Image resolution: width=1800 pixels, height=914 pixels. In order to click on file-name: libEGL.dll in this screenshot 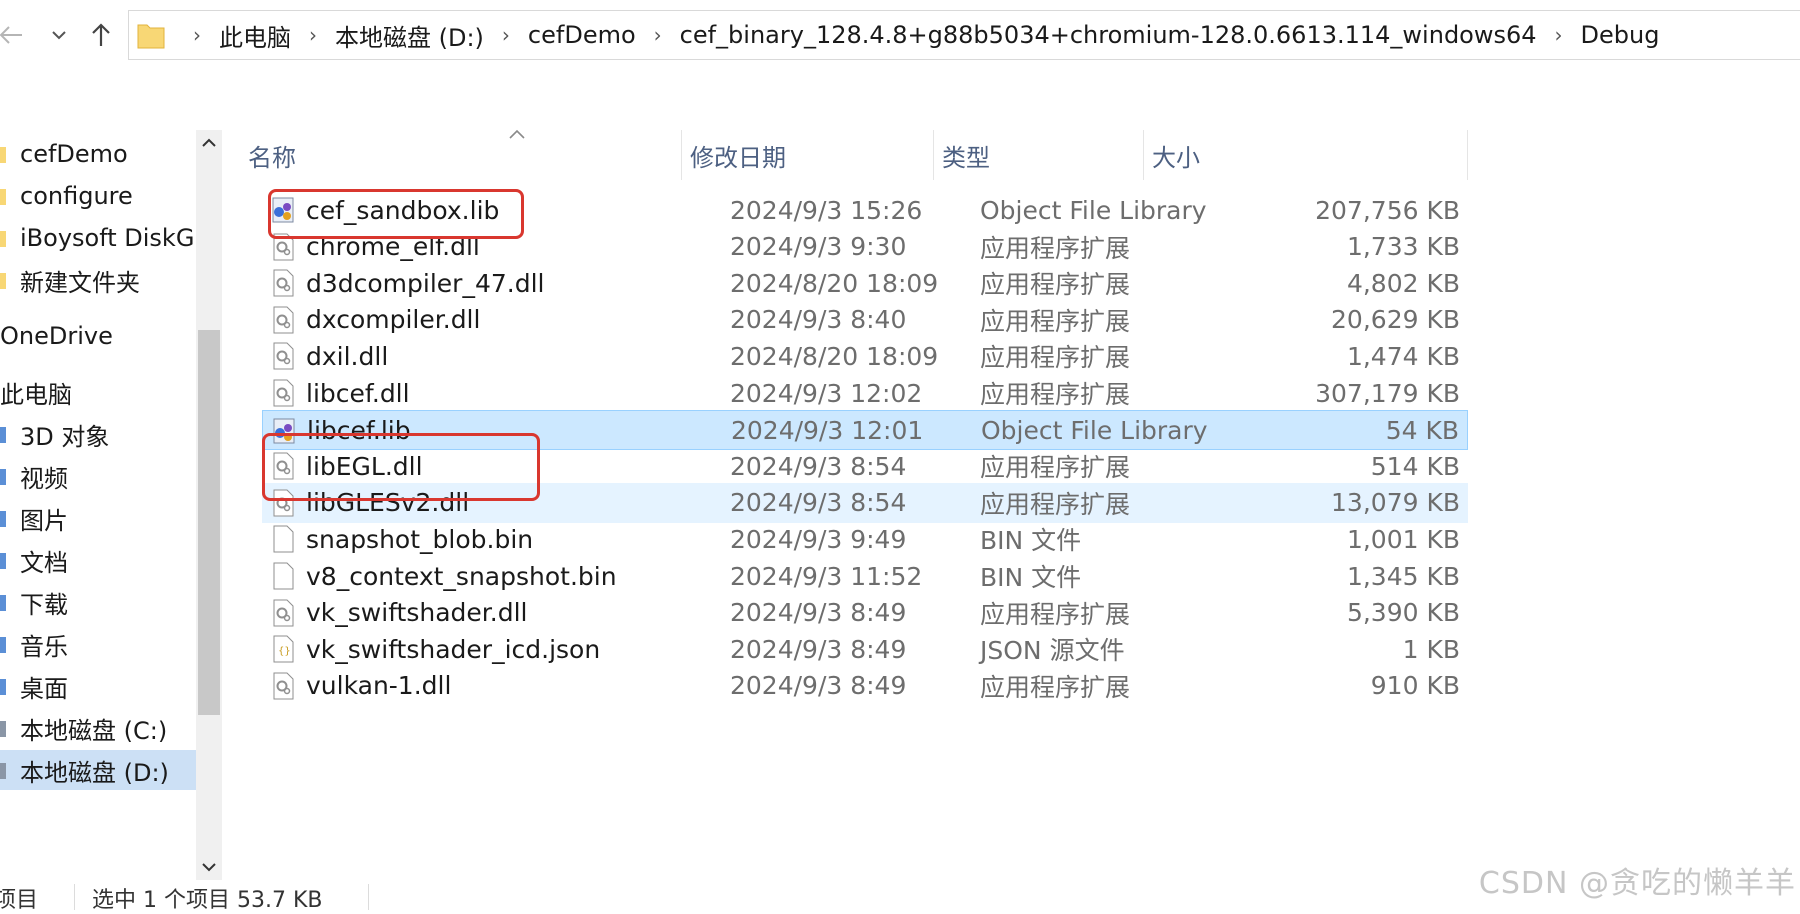, I will do `click(364, 466)`.